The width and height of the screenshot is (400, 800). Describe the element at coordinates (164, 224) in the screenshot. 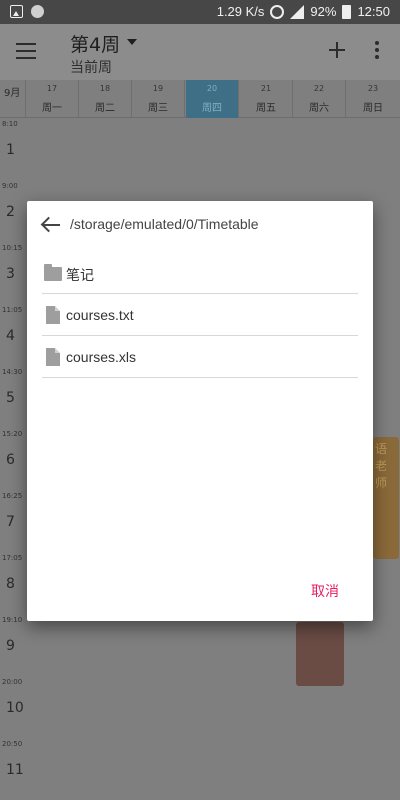

I see `current-path: /storage/emulated/0/Timetable` at that location.